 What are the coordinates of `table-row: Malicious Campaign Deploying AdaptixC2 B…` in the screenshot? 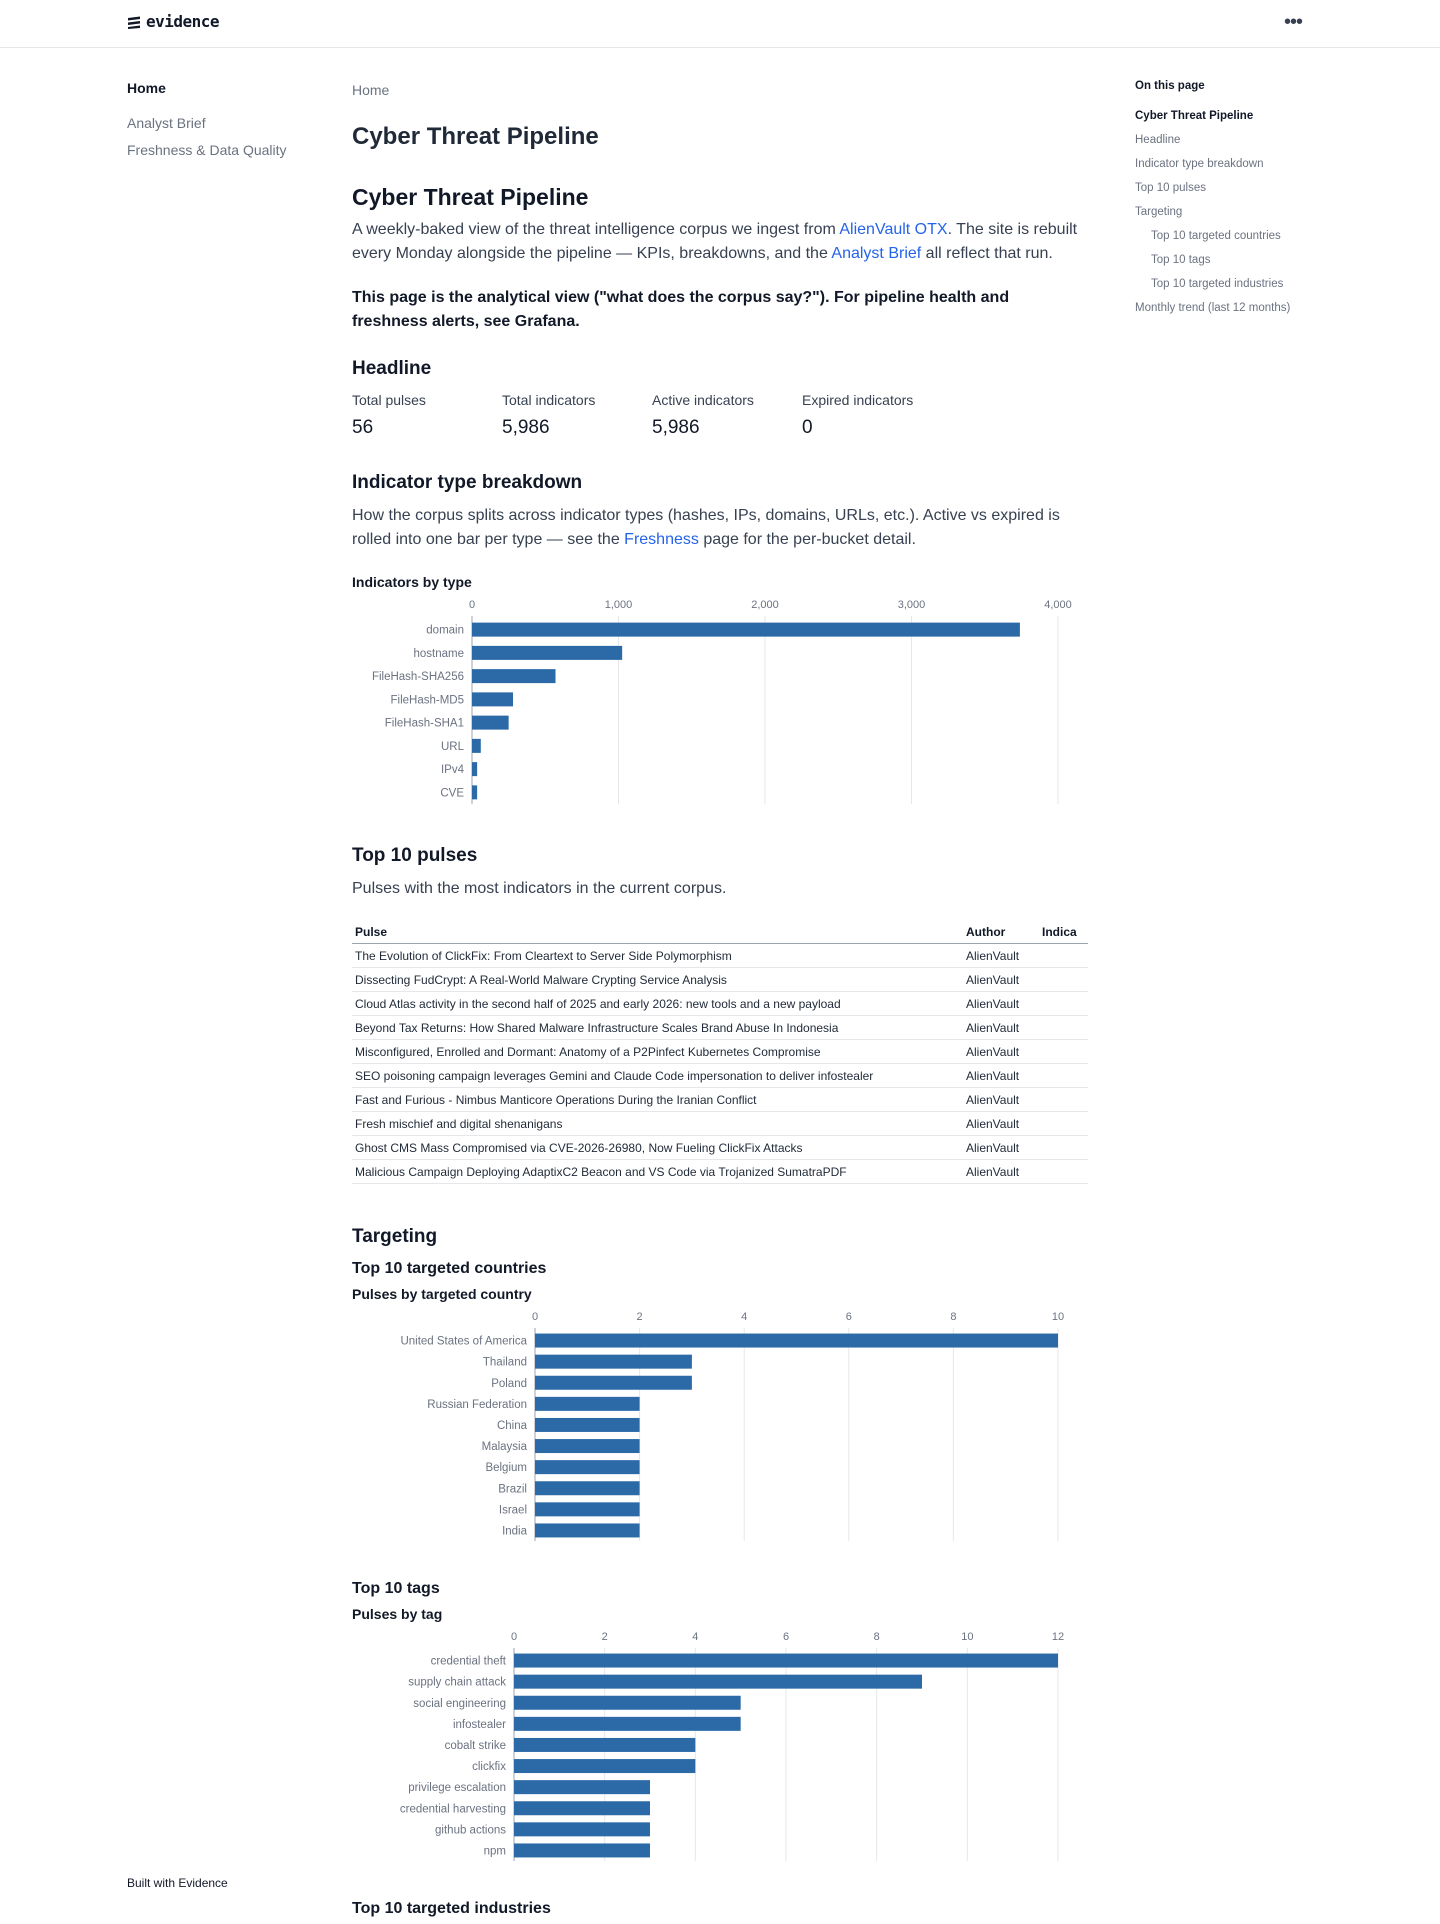 It's located at (720, 1171).